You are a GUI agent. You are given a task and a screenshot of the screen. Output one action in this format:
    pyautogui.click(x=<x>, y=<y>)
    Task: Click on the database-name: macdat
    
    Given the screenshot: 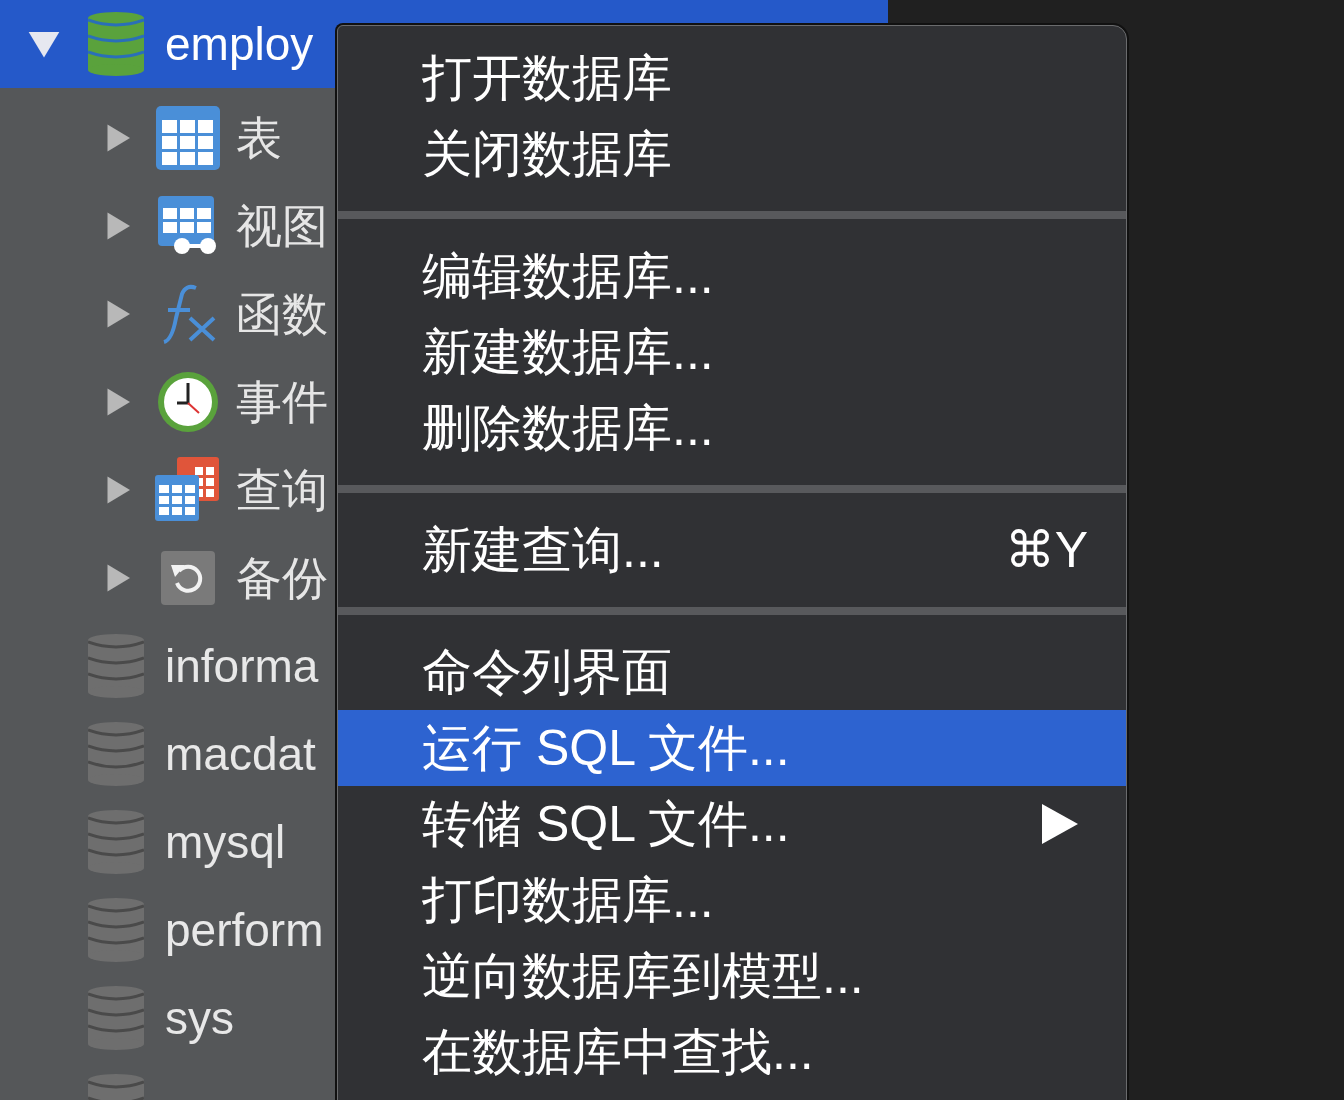 What is the action you would take?
    pyautogui.click(x=240, y=754)
    